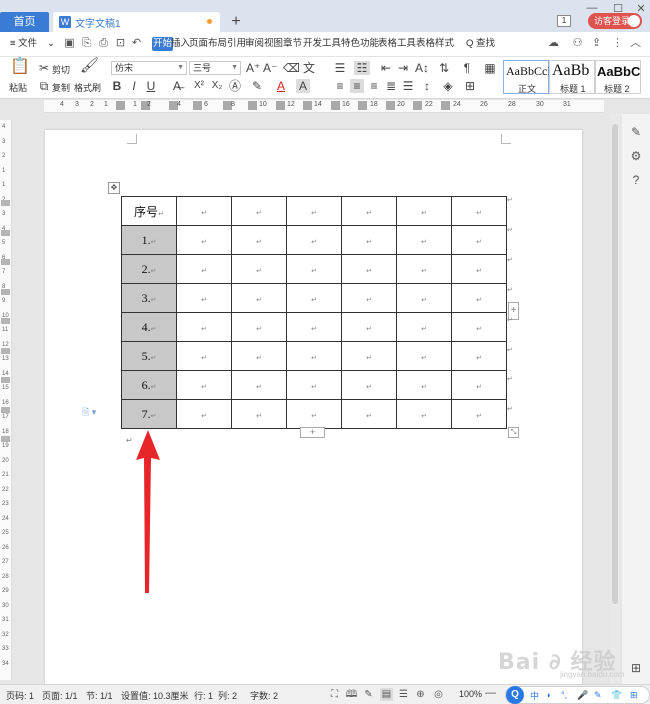 The image size is (650, 704). What do you see at coordinates (467, 68) in the screenshot?
I see `show-marks-icon: ¶` at bounding box center [467, 68].